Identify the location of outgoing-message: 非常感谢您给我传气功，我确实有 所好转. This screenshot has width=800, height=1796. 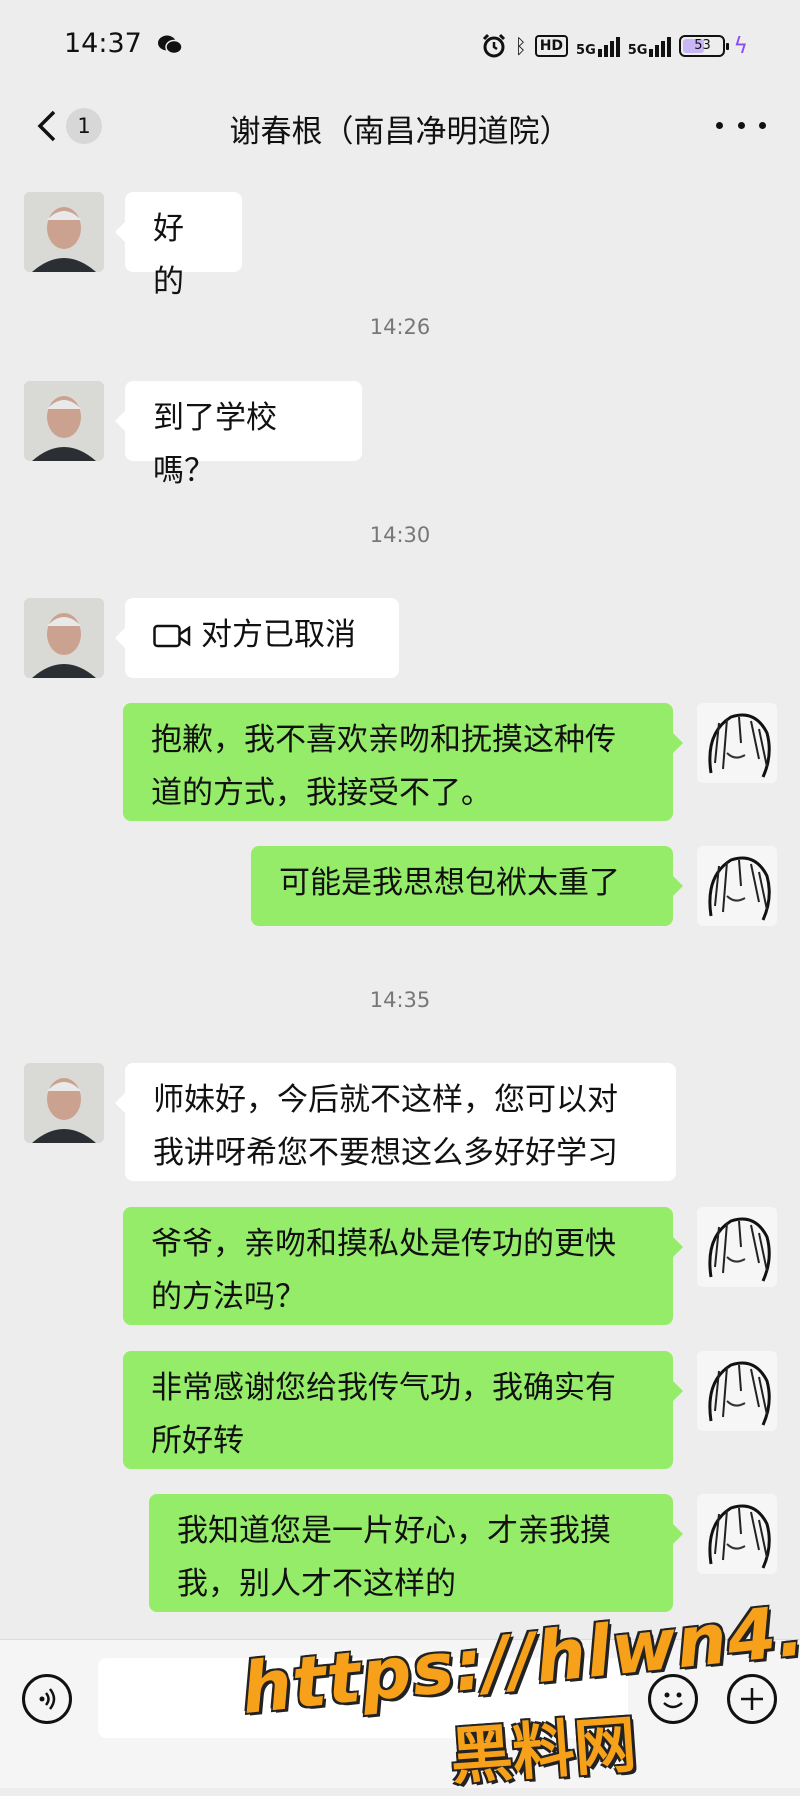
(403, 1410).